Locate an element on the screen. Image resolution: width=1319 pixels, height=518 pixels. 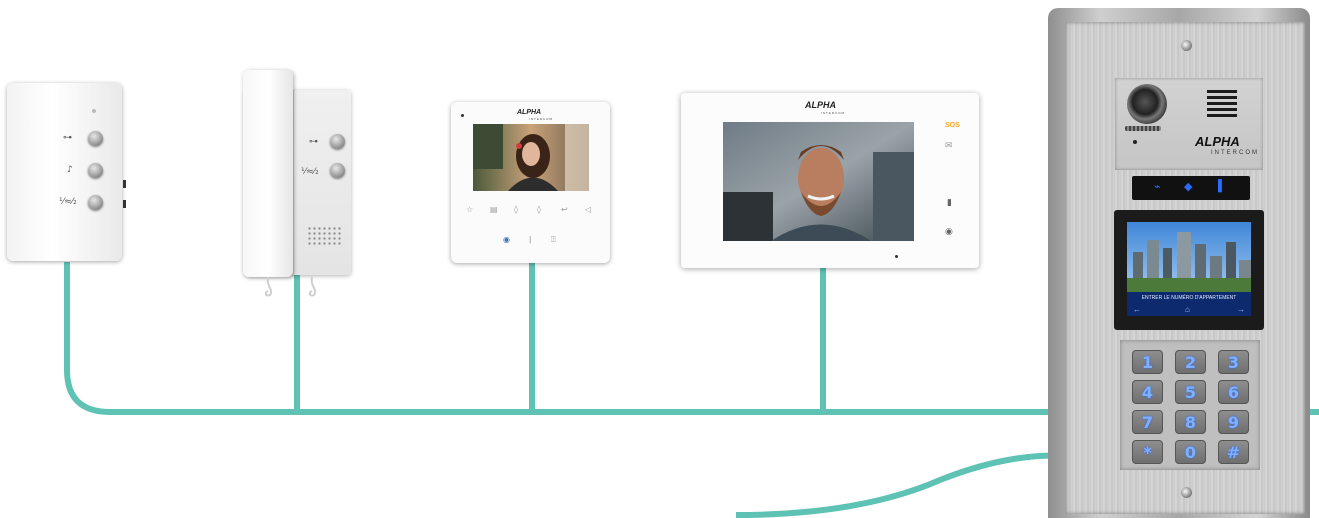
monitor-icon: ◊ is located at coordinates (516, 209).